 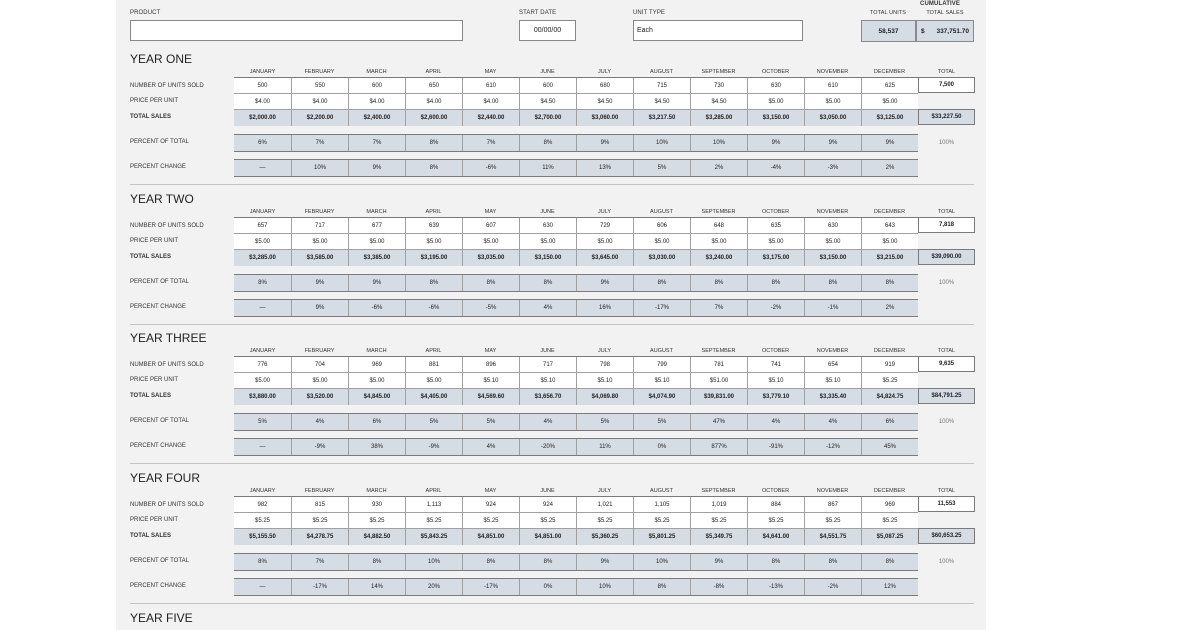 What do you see at coordinates (604, 365) in the screenshot?
I see `units-cell: 798` at bounding box center [604, 365].